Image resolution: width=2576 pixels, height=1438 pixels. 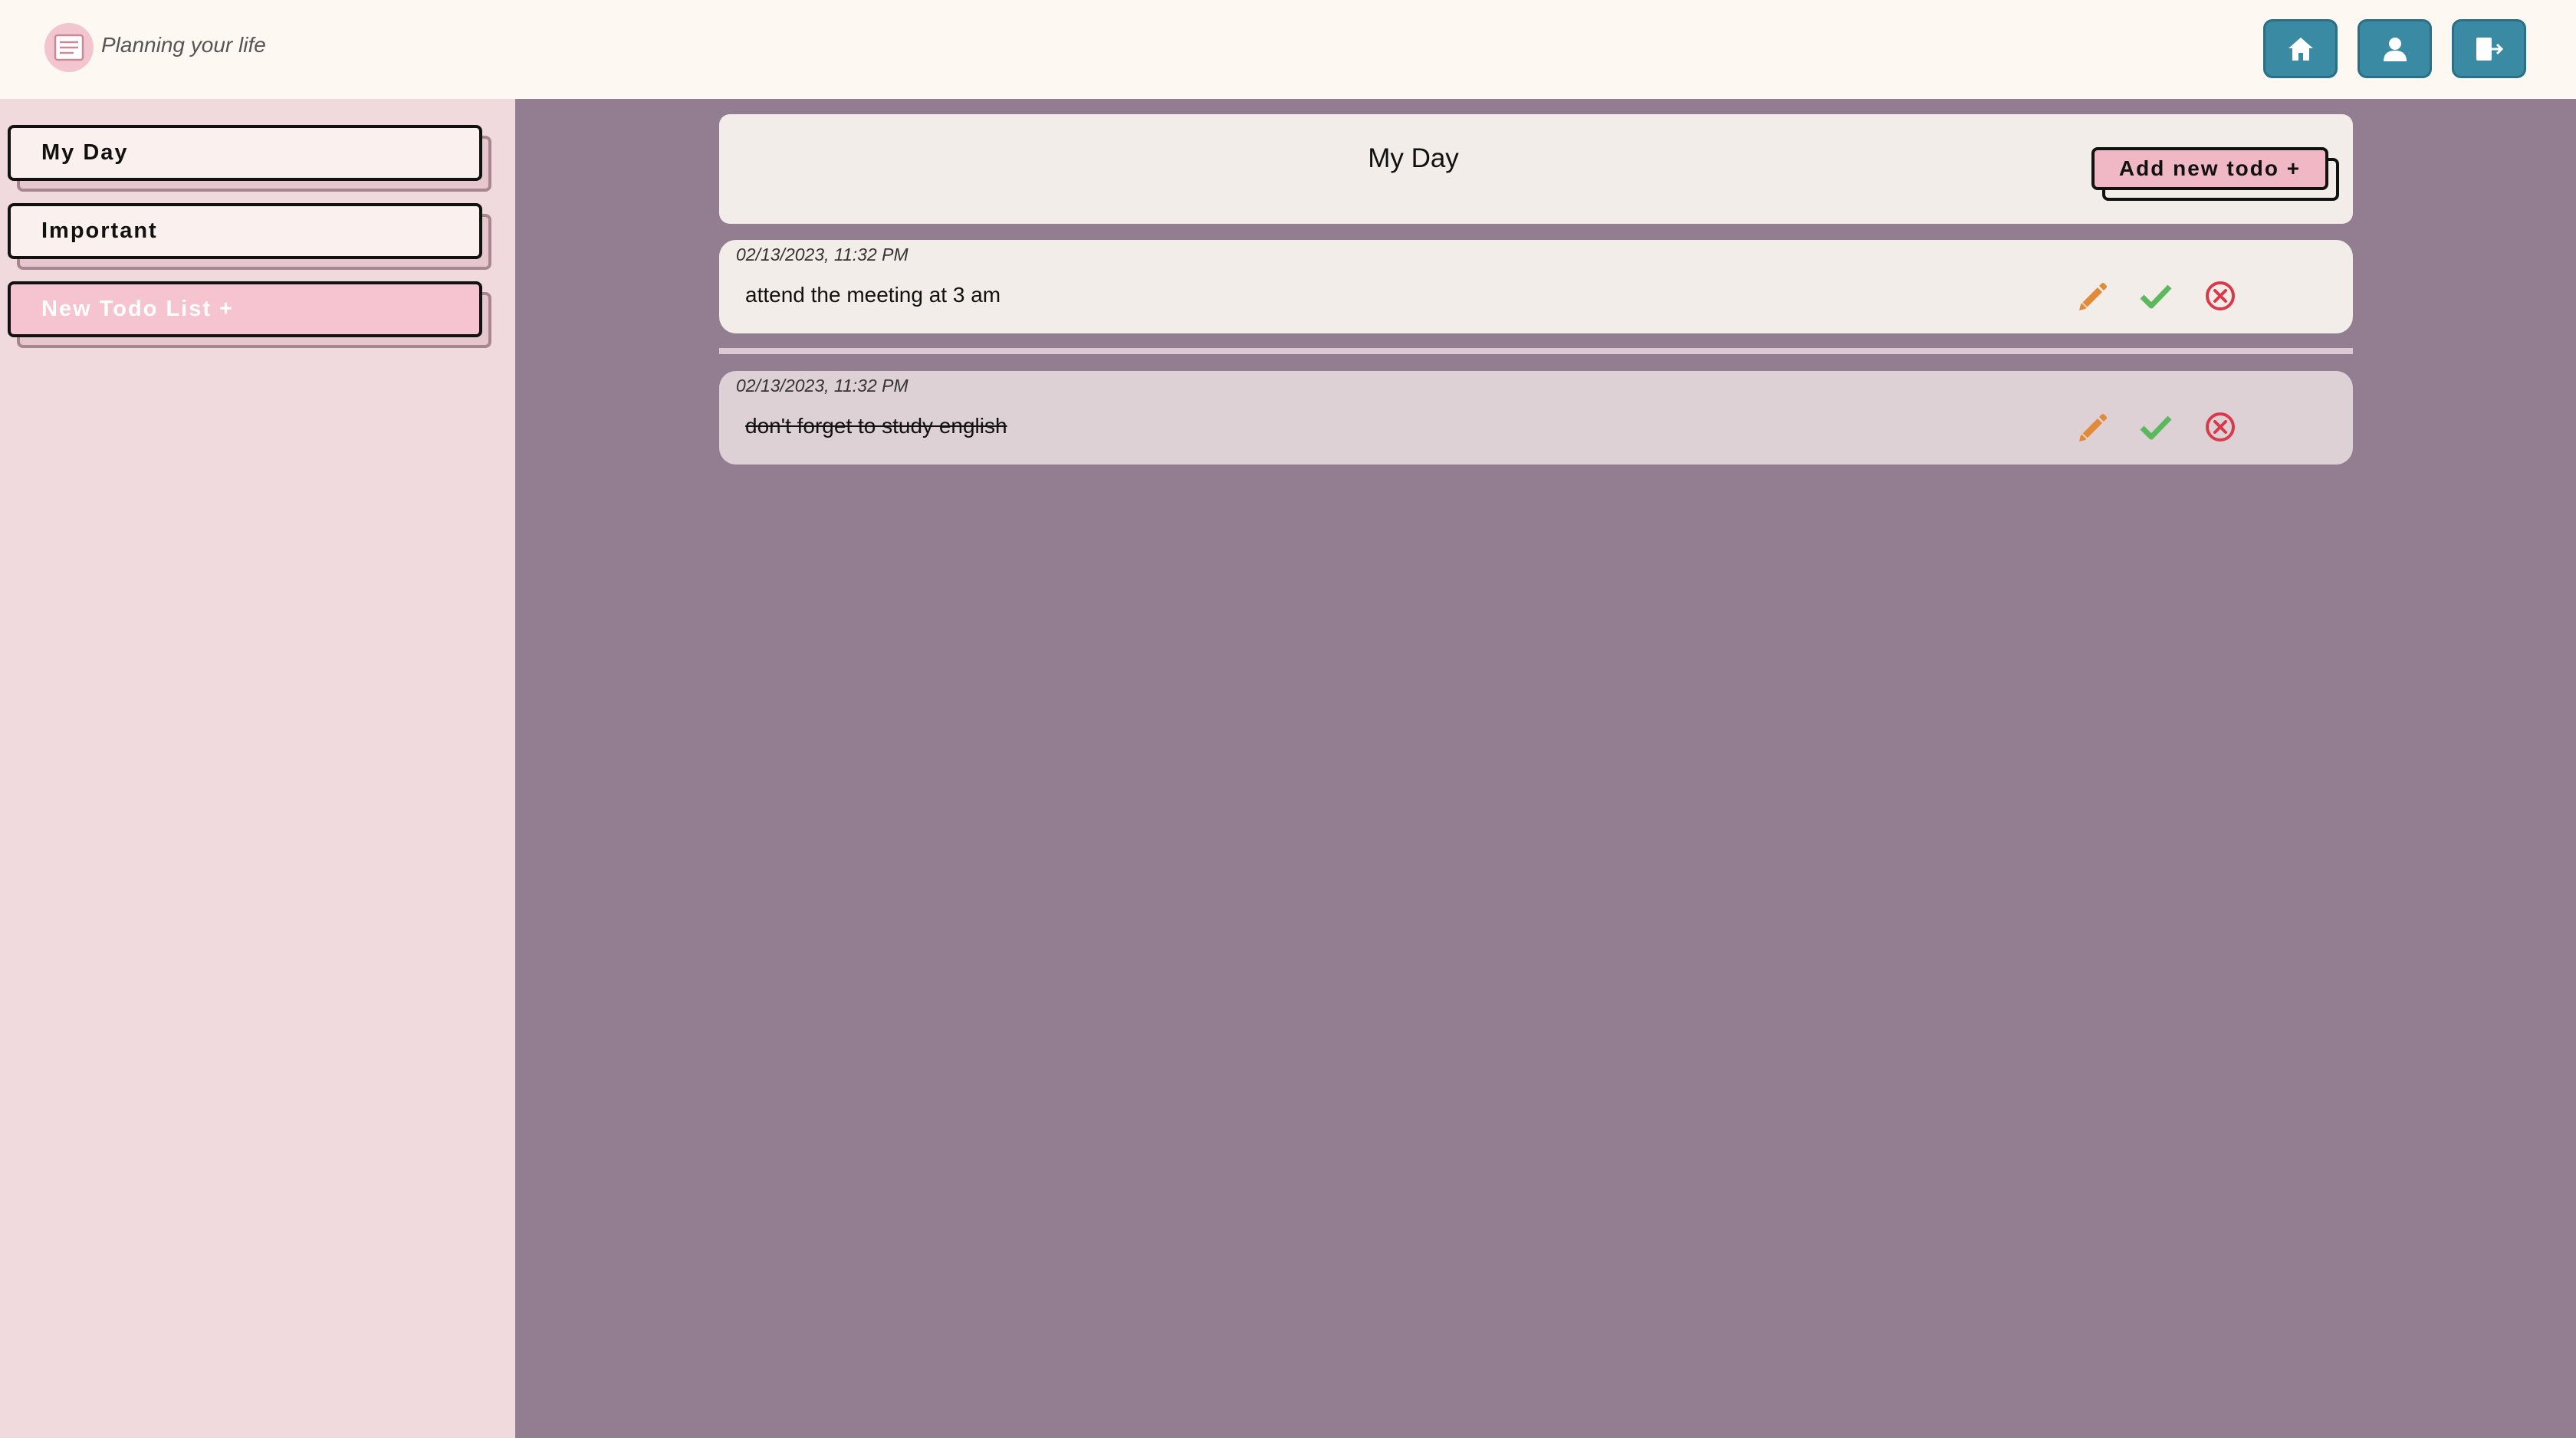 I want to click on logout-button, so click(x=2489, y=48).